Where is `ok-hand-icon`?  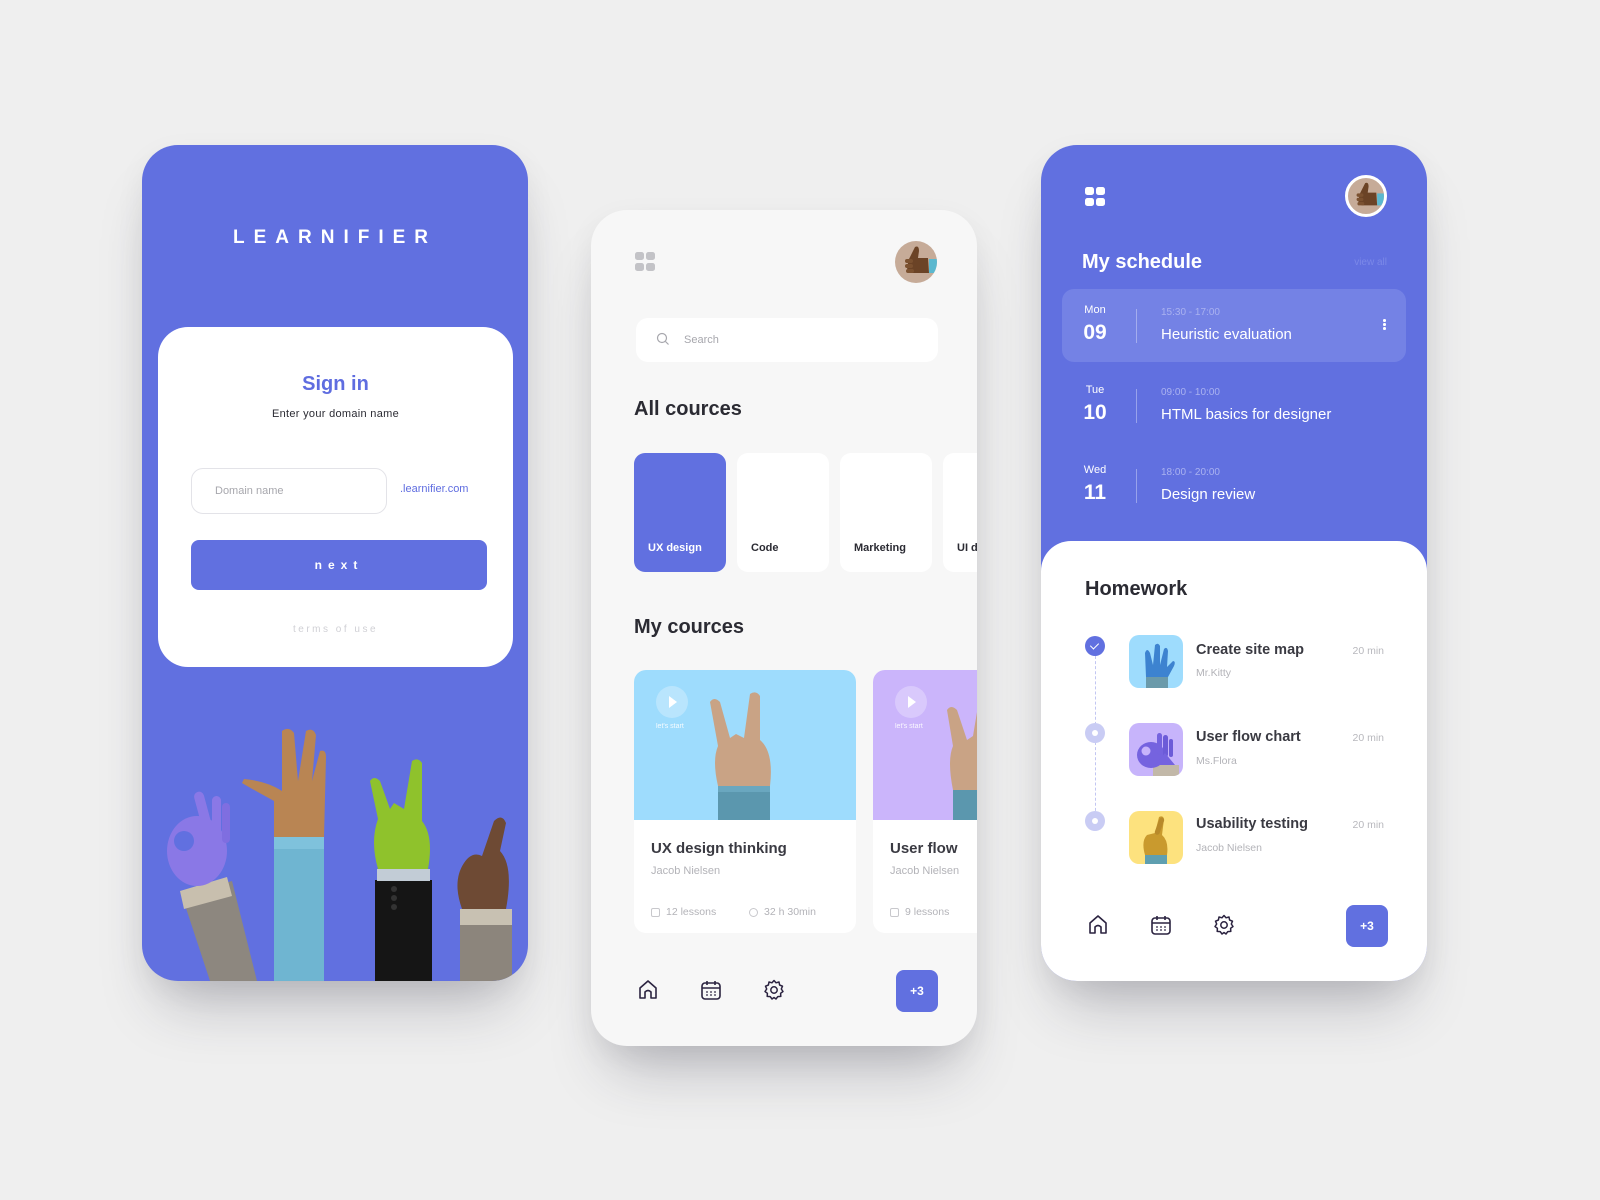 ok-hand-icon is located at coordinates (1158, 754).